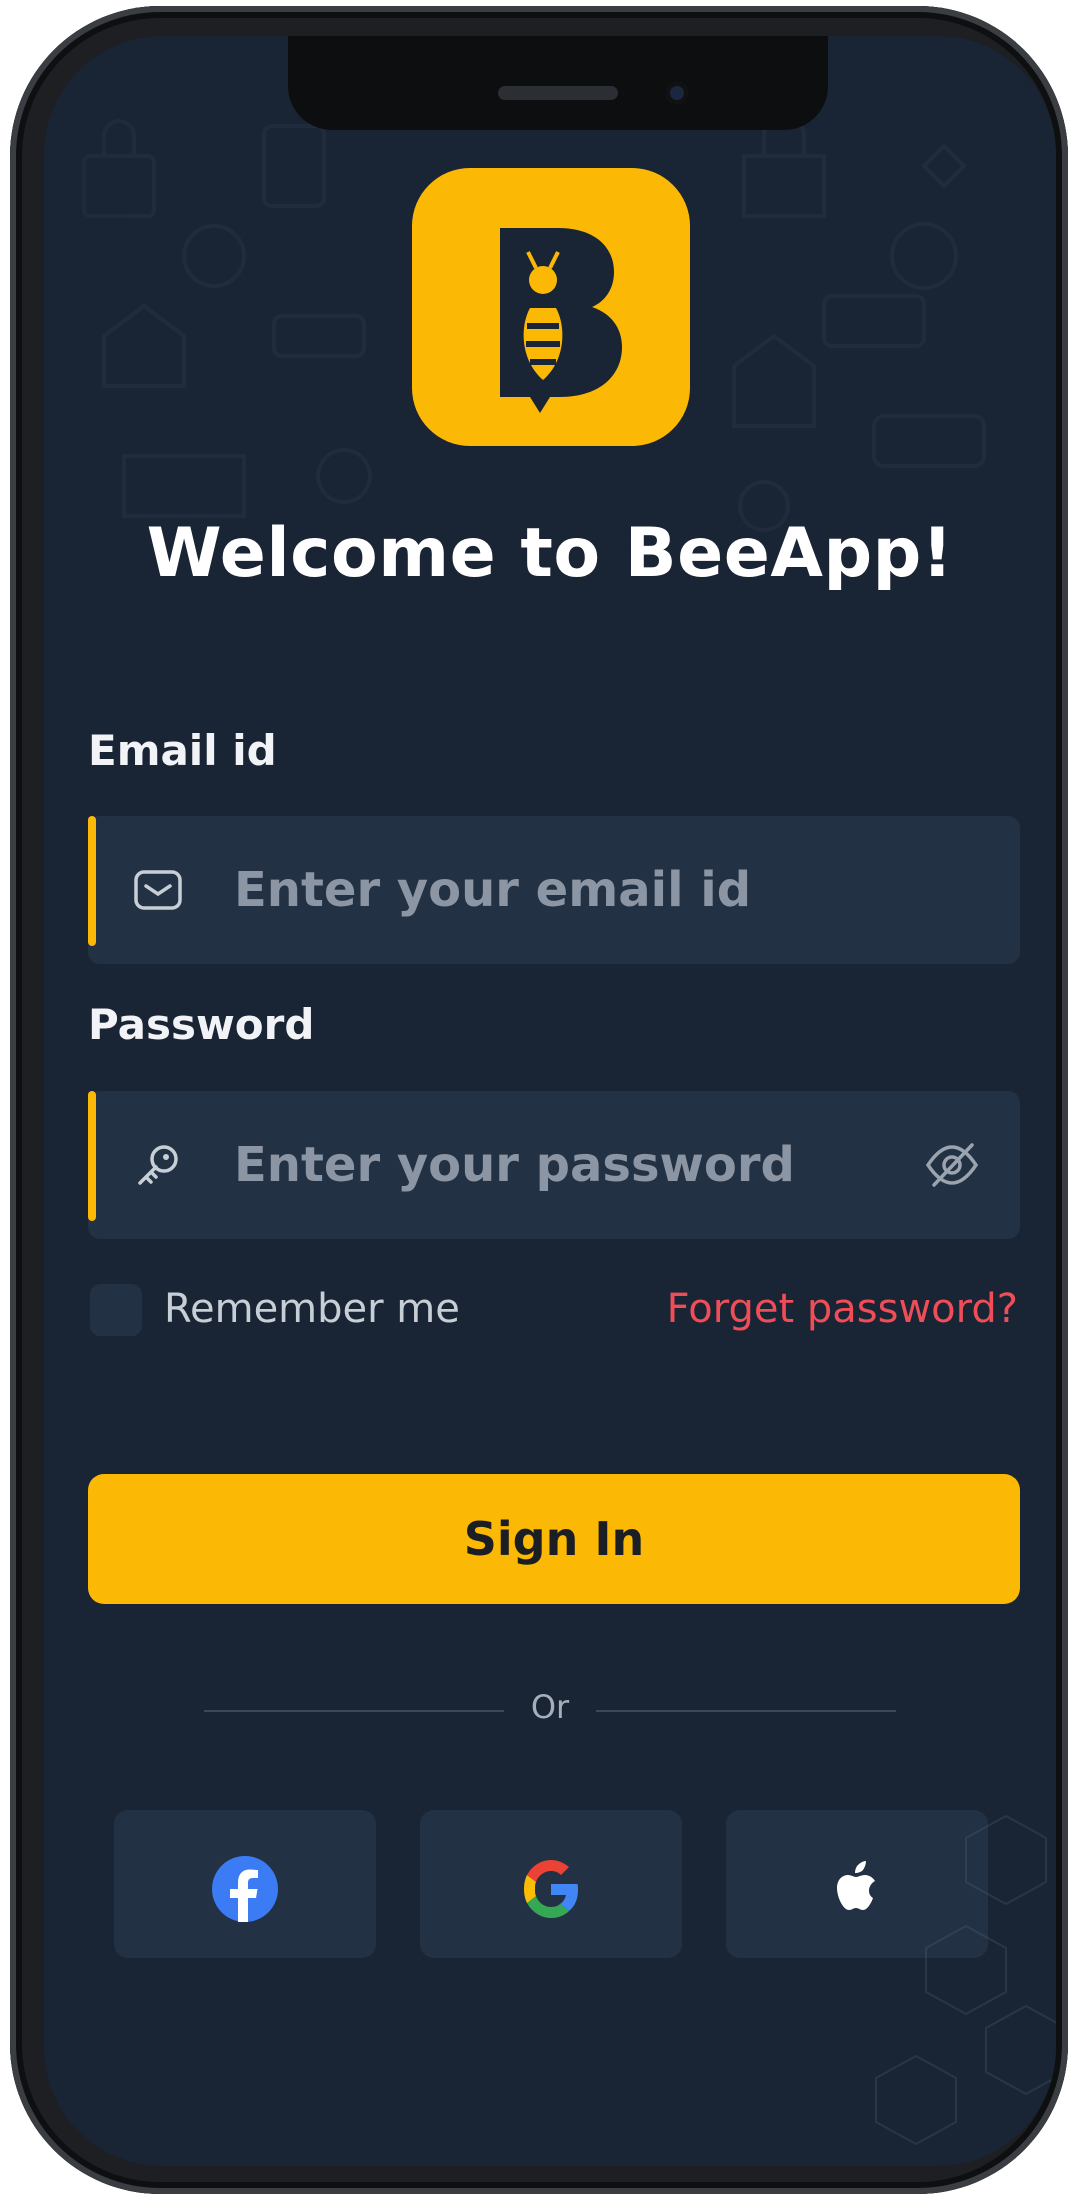 Image resolution: width=1080 pixels, height=2199 pixels. What do you see at coordinates (554, 1539) in the screenshot?
I see `sign-in-button: Sign In` at bounding box center [554, 1539].